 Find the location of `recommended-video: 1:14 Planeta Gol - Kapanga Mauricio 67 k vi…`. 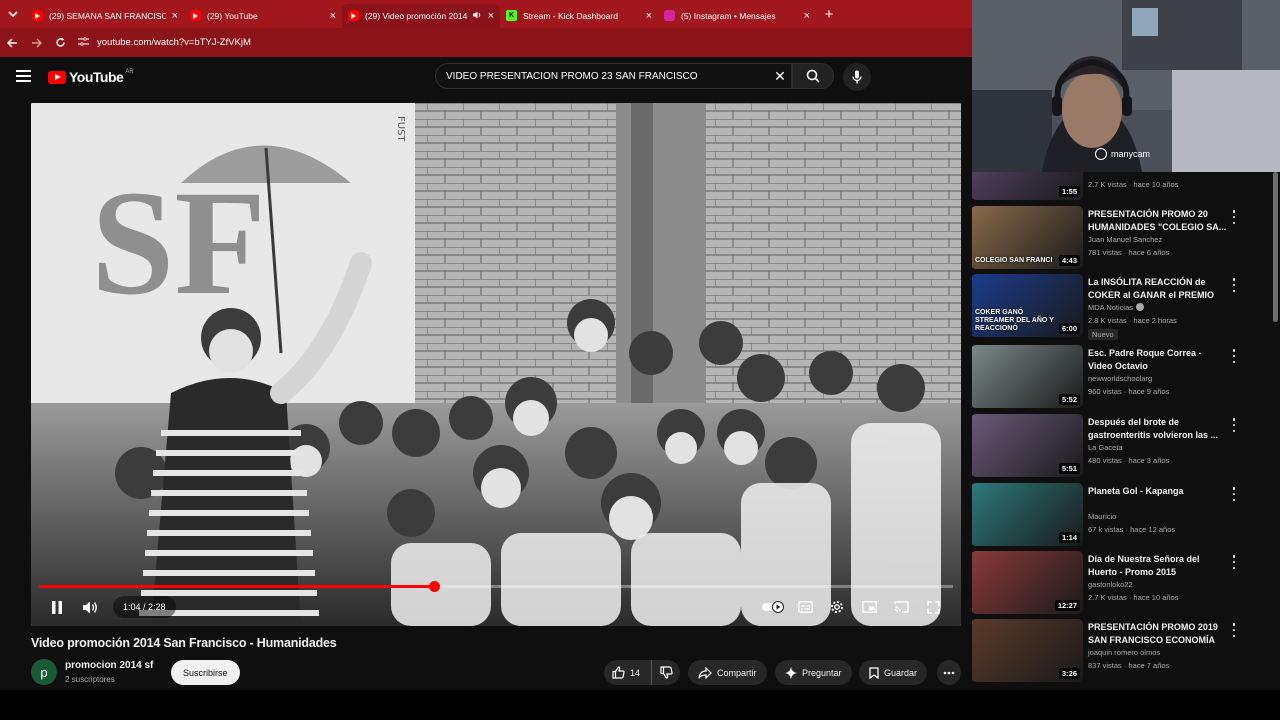

recommended-video: 1:14 Planeta Gol - Kapanga Mauricio 67 k vi… is located at coordinates (1121, 516).